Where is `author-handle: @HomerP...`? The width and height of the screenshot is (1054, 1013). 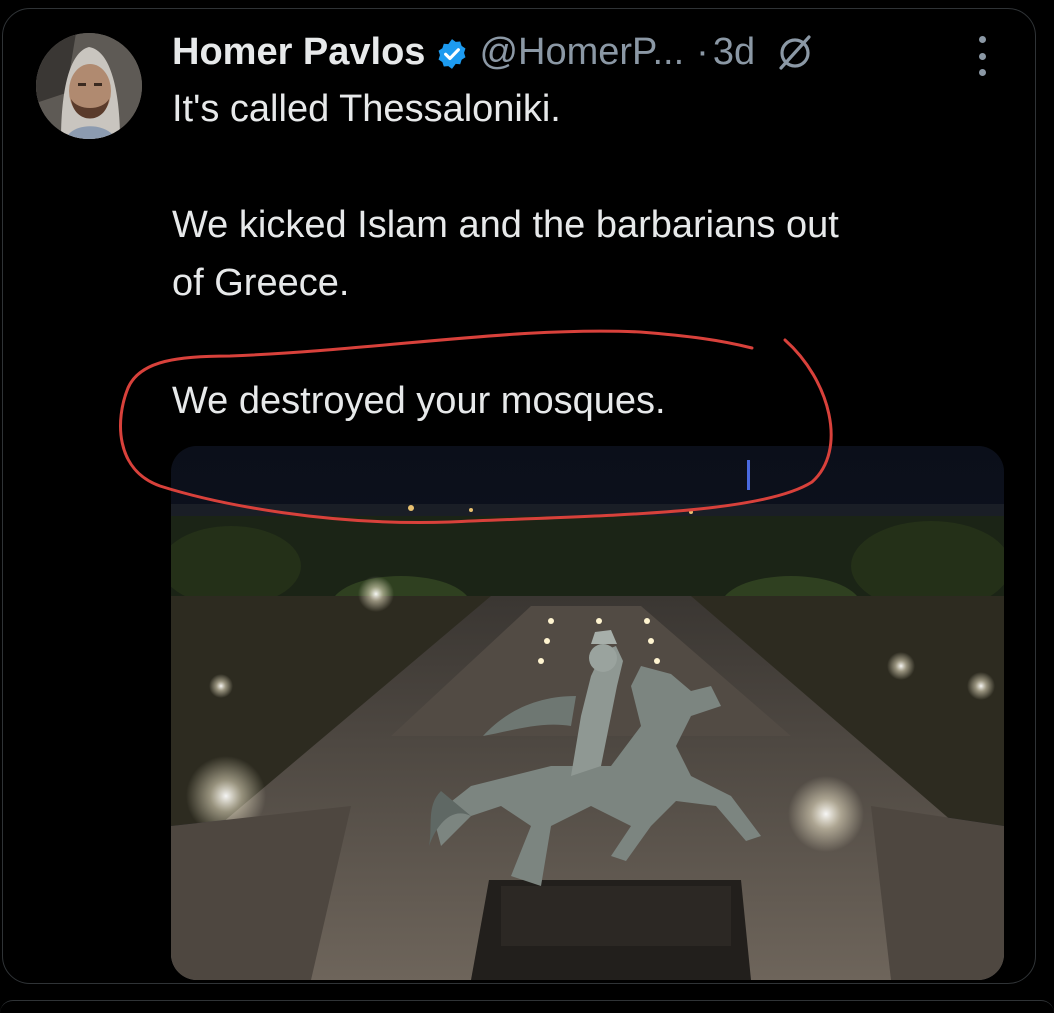 author-handle: @HomerP... is located at coordinates (581, 52).